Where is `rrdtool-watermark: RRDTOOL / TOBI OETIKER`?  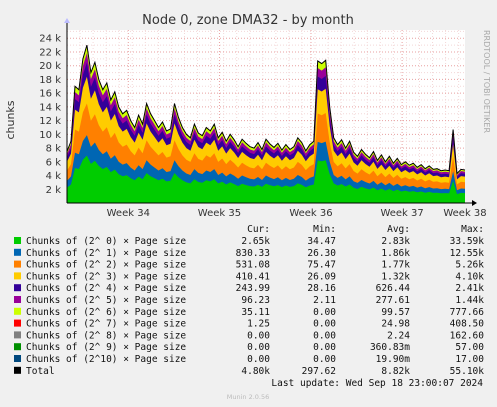 rrdtool-watermark: RRDTOOL / TOBI OETIKER is located at coordinates (486, 81).